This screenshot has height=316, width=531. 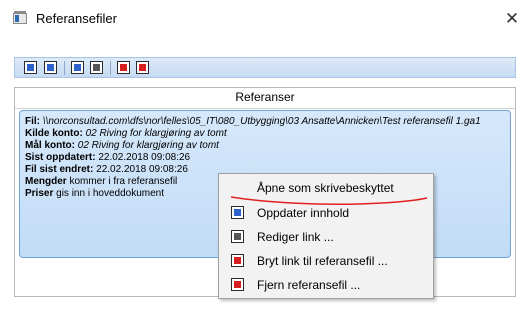 What do you see at coordinates (60, 157) in the screenshot?
I see `last-updated-label: Sist oppdatert:` at bounding box center [60, 157].